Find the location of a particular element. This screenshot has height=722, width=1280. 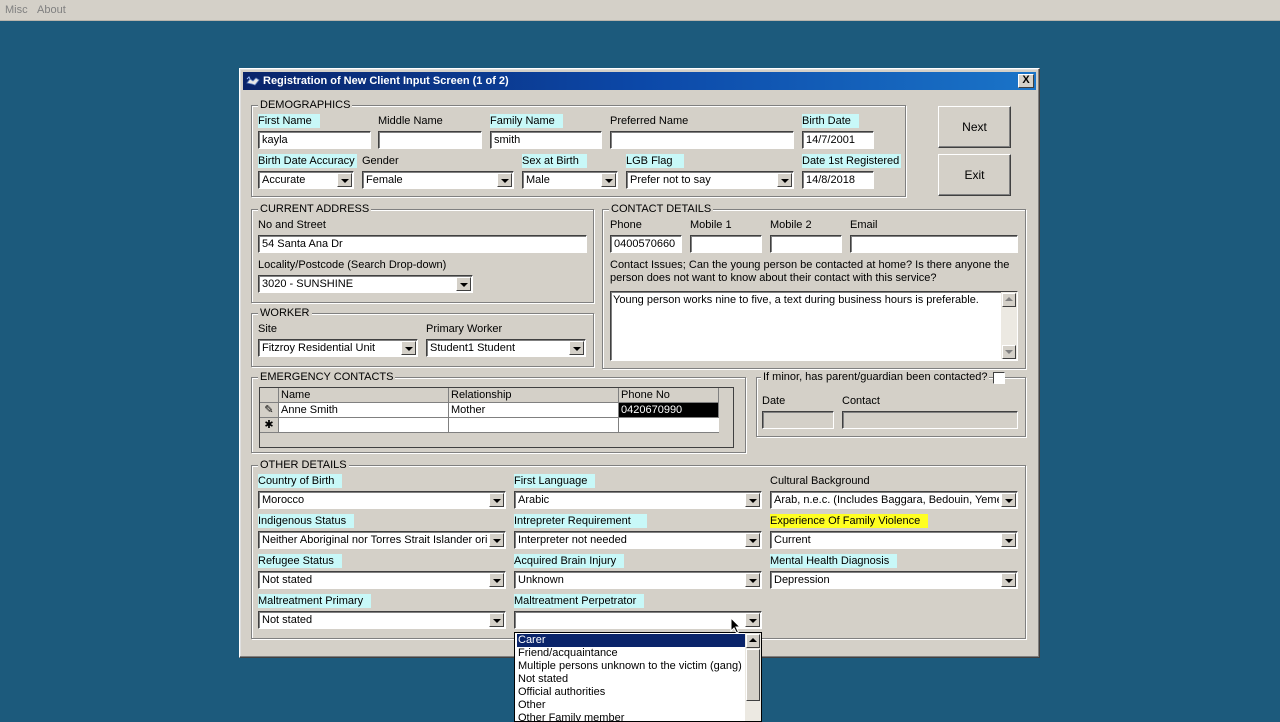

brain-injury-select: Unknown is located at coordinates (638, 580).